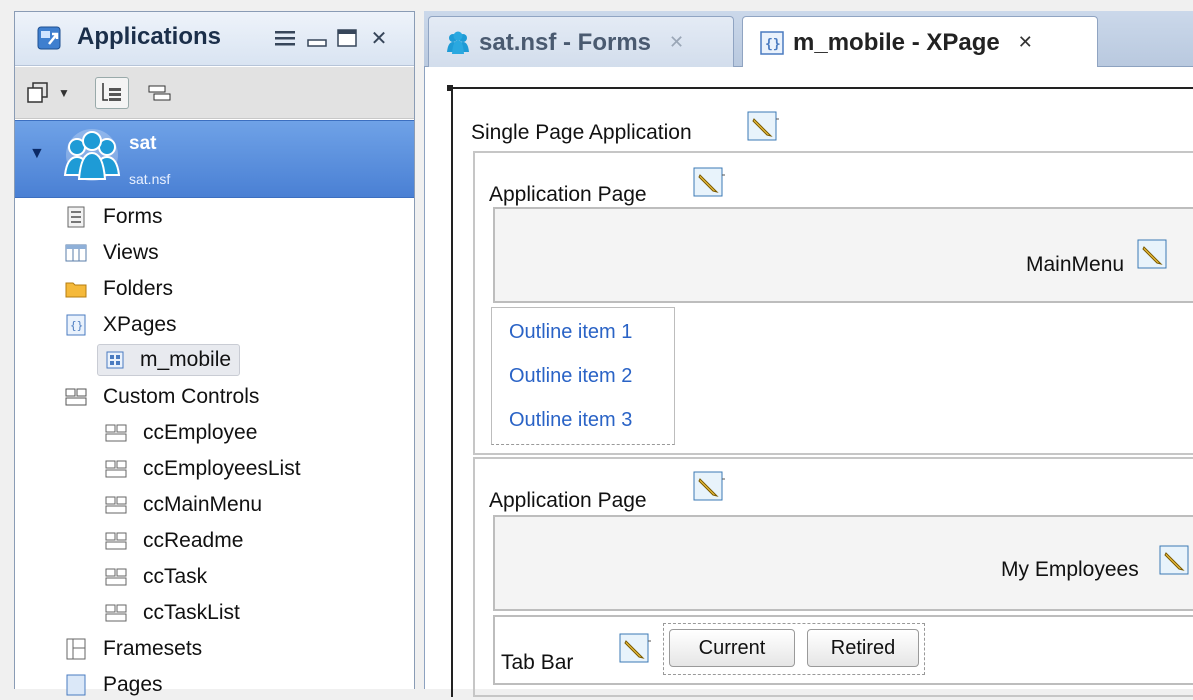 The height and width of the screenshot is (700, 1193). I want to click on tree-item-pages: Pages, so click(114, 685).